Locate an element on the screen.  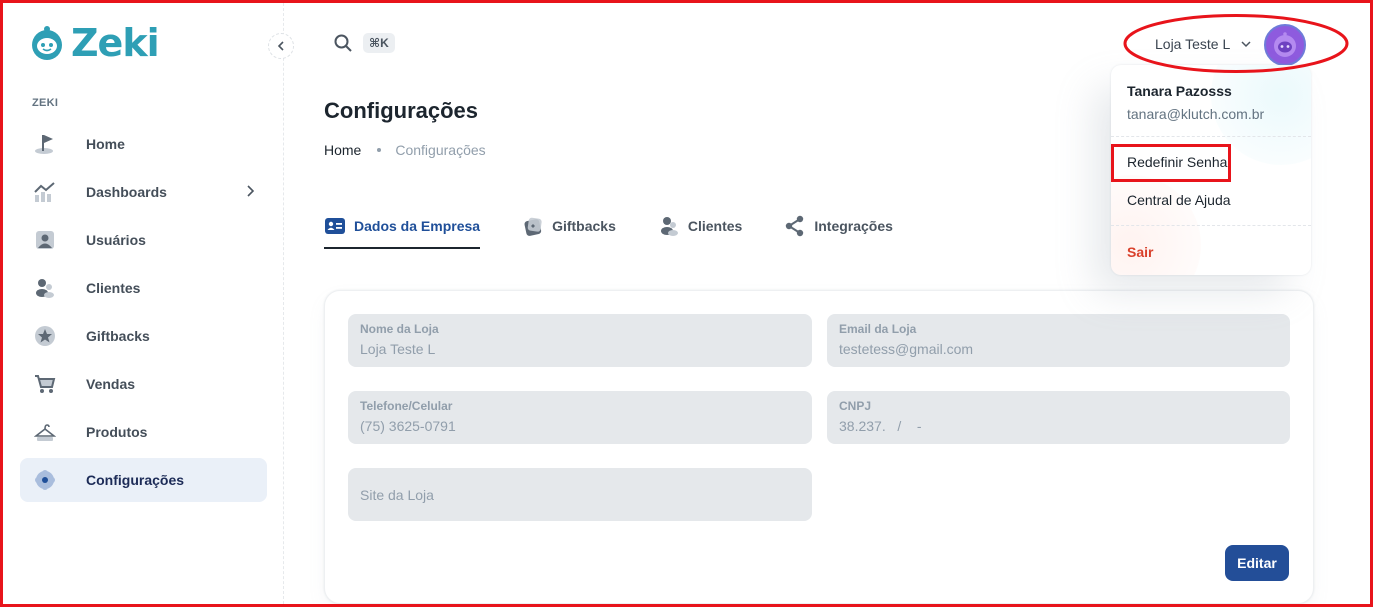
tab-dados-da-empresa: Dados da Empresa is located at coordinates (402, 231).